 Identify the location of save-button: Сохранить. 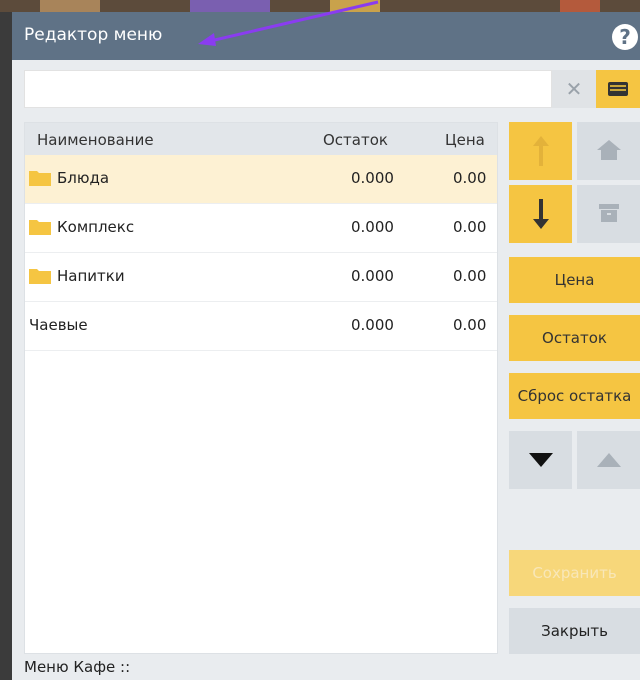
(574, 573).